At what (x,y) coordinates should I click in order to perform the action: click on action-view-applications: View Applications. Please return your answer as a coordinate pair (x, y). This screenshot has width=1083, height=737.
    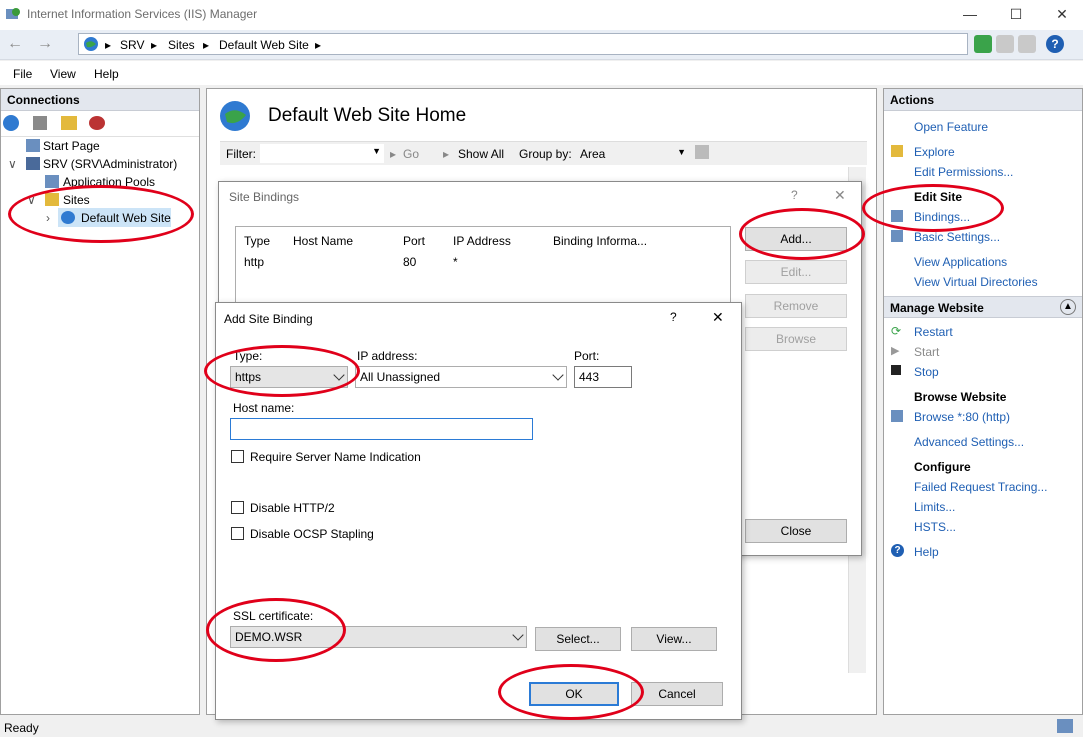
    Looking at the image, I should click on (960, 262).